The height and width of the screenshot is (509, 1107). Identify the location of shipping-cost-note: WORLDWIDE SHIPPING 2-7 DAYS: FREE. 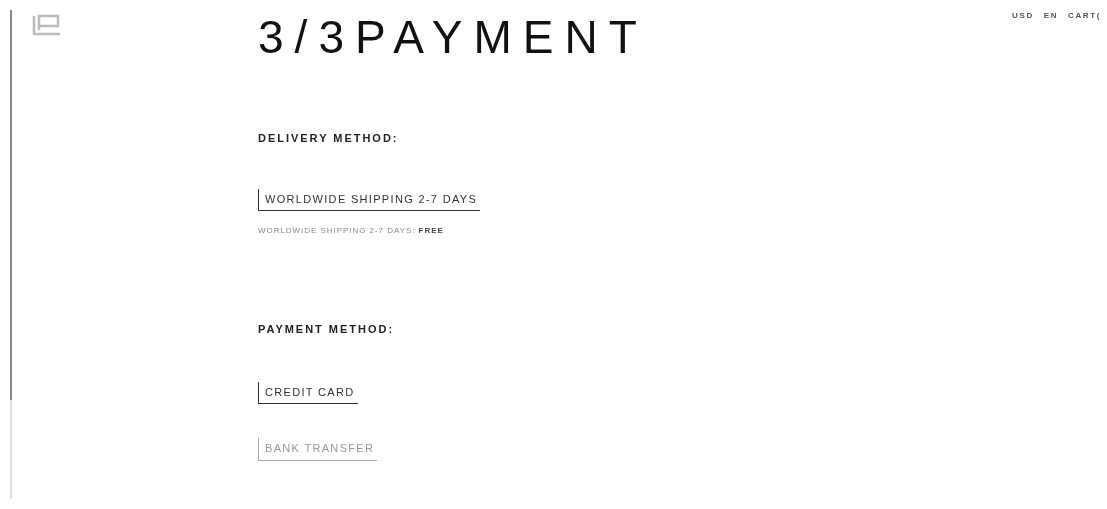
(351, 231).